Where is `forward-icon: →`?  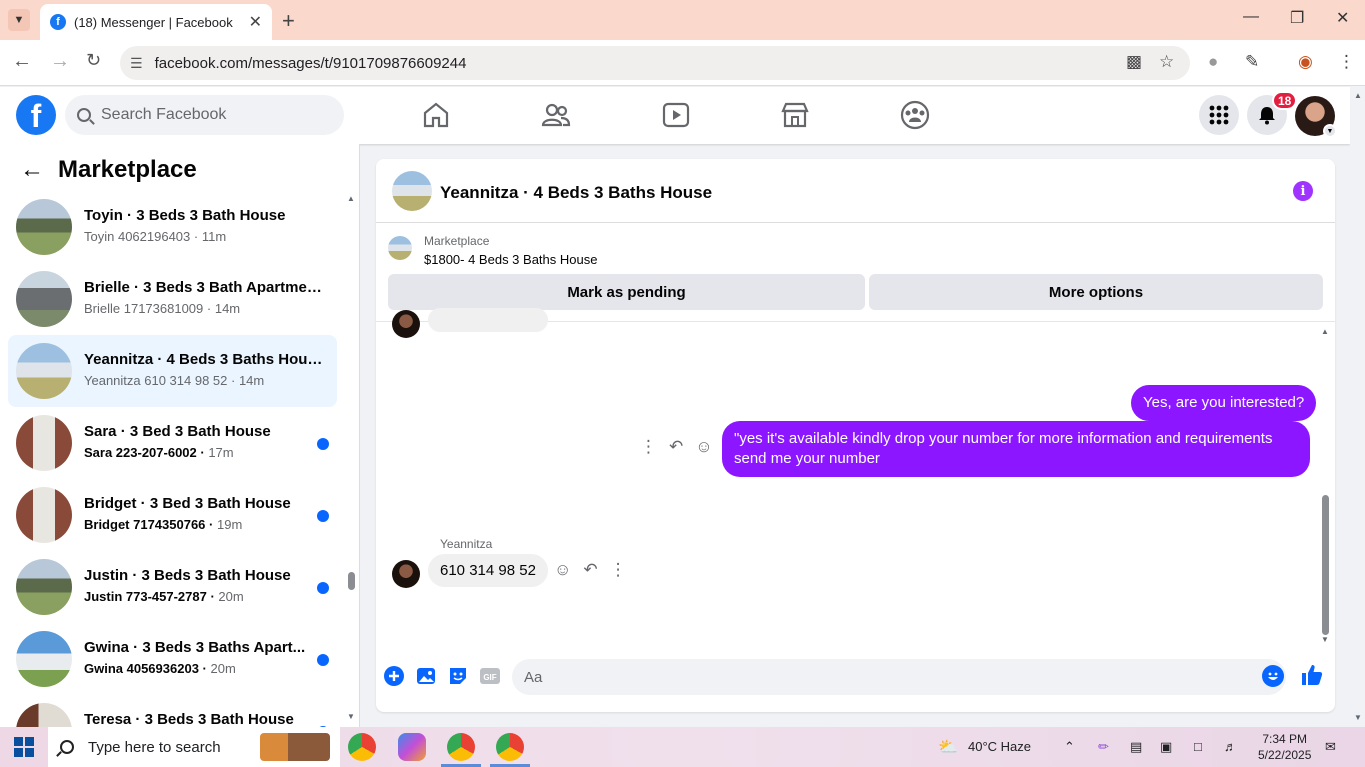 forward-icon: → is located at coordinates (60, 61).